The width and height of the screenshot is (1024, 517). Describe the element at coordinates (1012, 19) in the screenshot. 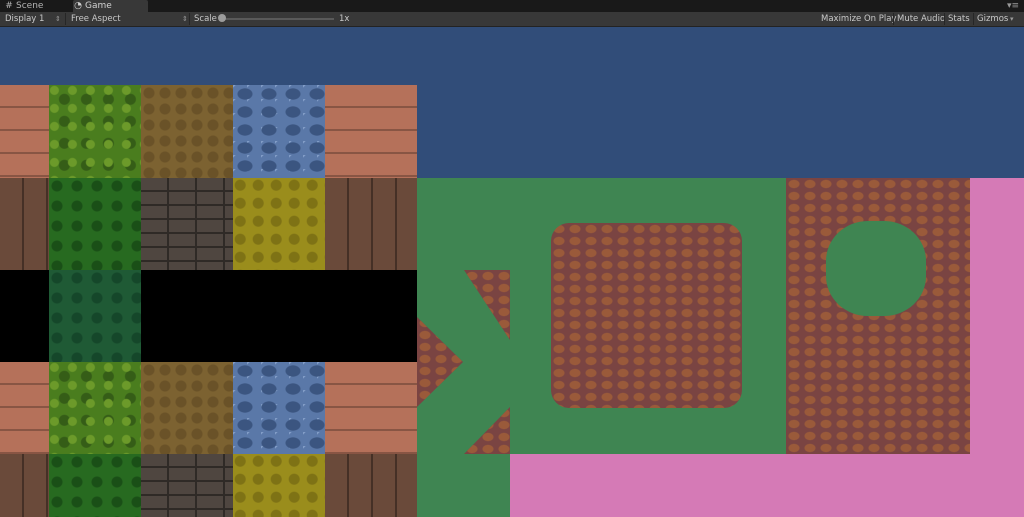

I see `gizmos-dropdown-arrow-icon: ▾` at that location.